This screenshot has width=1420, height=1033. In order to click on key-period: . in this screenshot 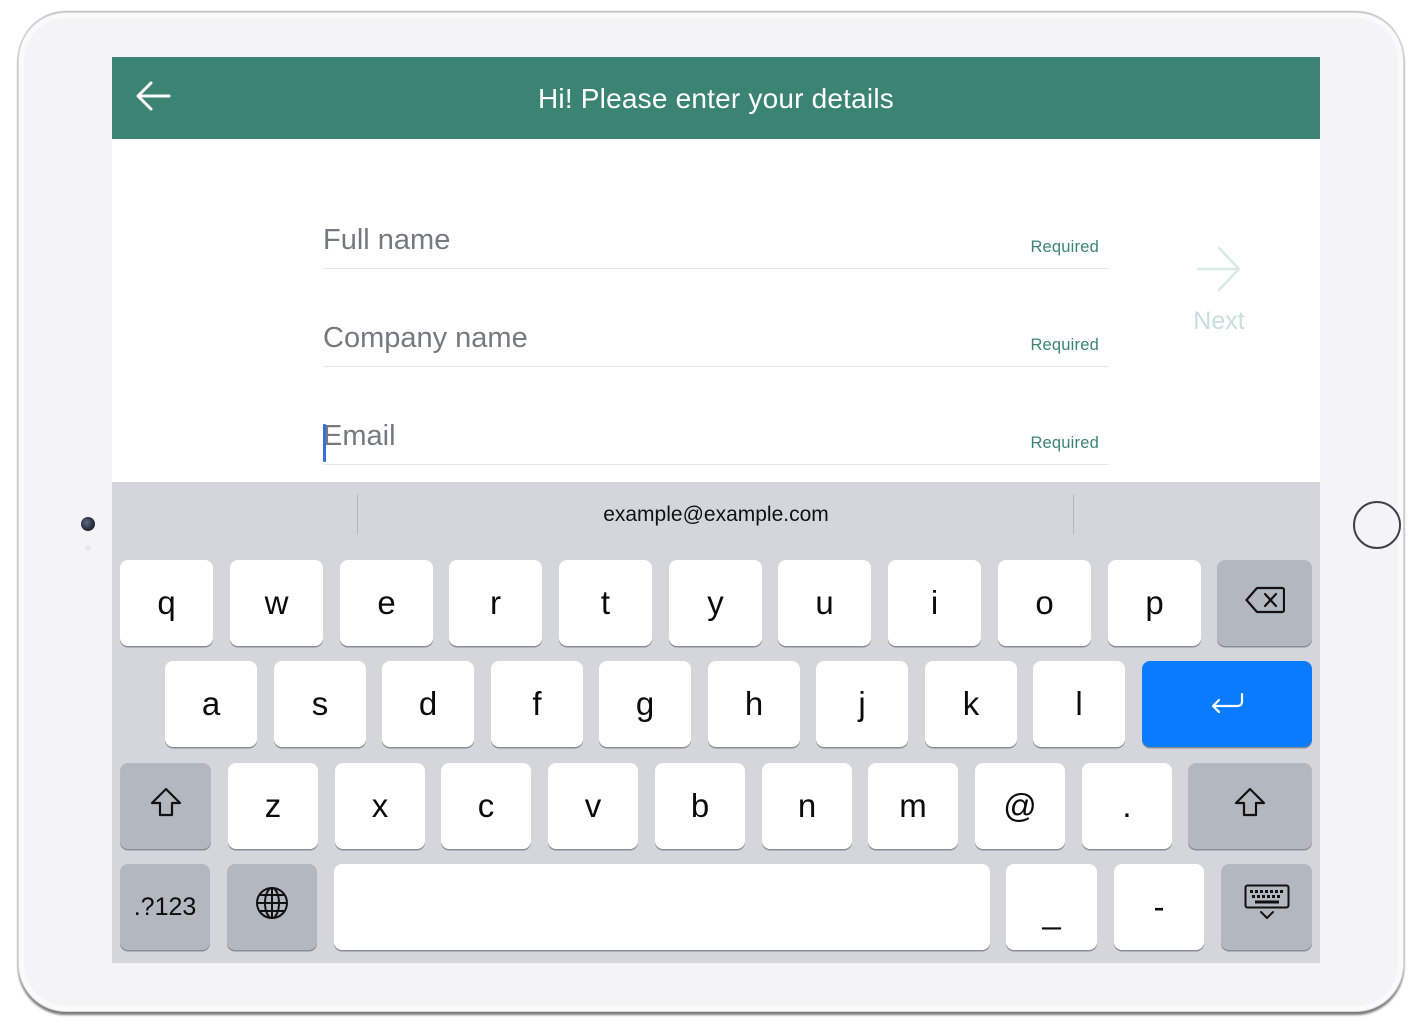, I will do `click(1127, 806)`.